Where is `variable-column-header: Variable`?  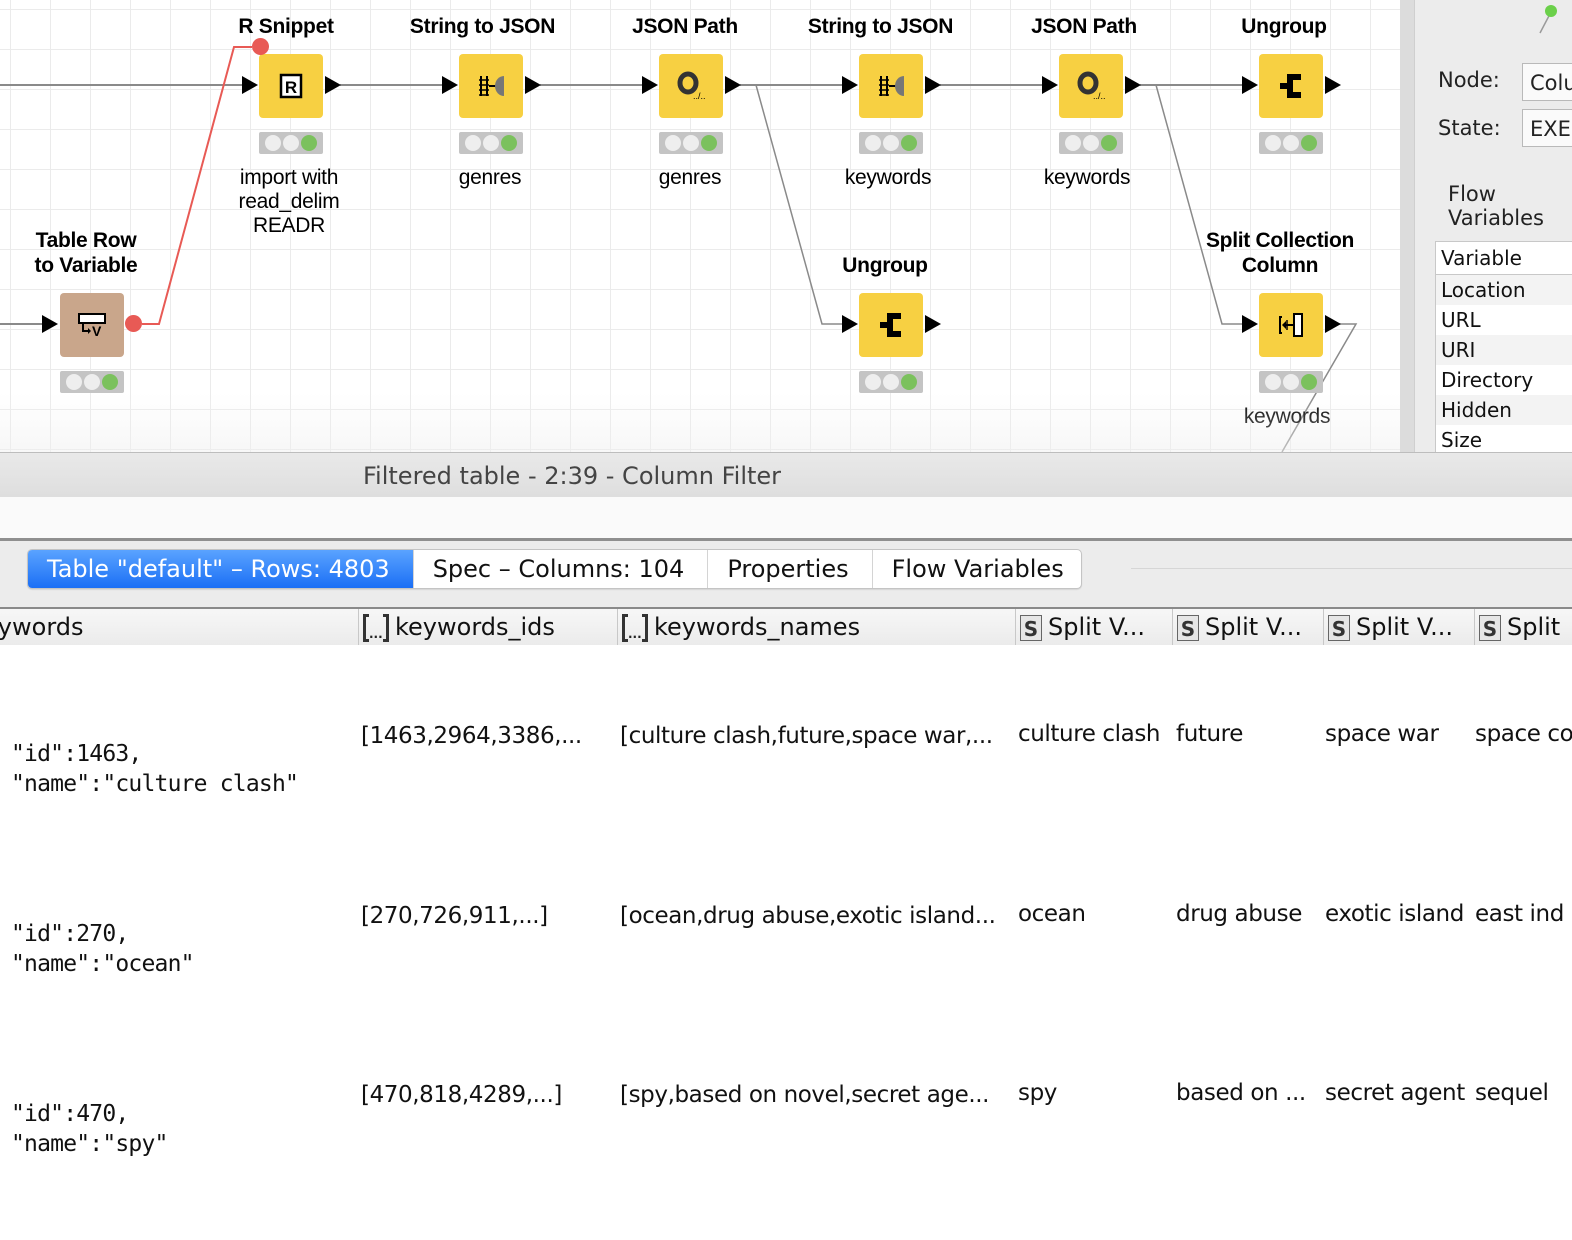 variable-column-header: Variable is located at coordinates (1504, 258).